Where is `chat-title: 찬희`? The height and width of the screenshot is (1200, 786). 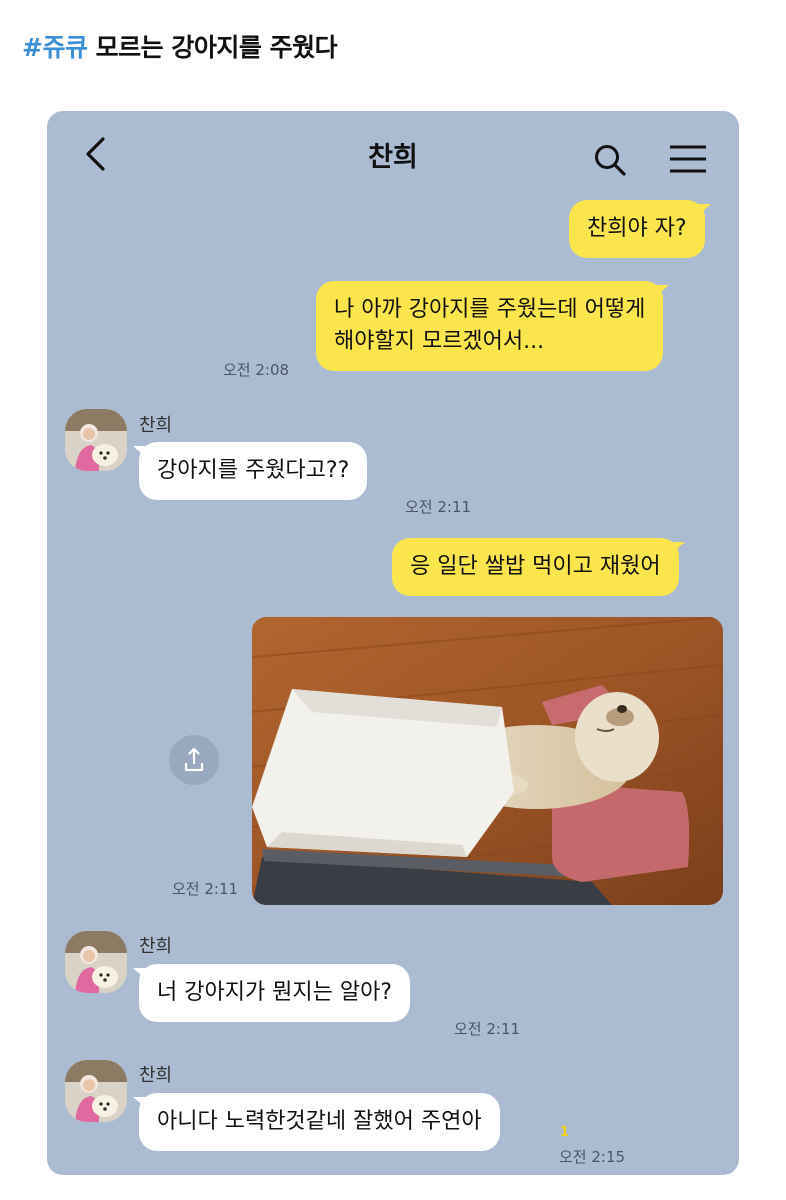
chat-title: 찬희 is located at coordinates (393, 157).